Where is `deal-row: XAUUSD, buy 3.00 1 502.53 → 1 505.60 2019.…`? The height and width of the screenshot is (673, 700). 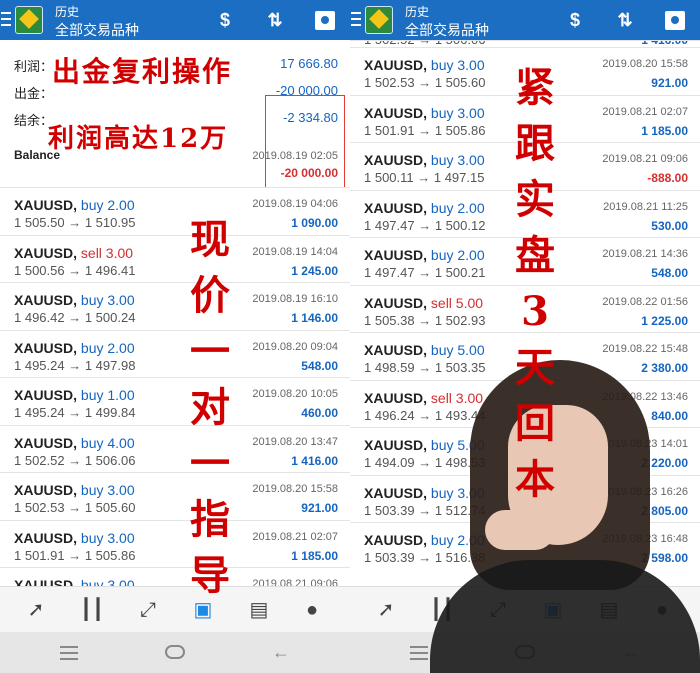 deal-row: XAUUSD, buy 3.00 1 502.53 → 1 505.60 2019.… is located at coordinates (175, 496).